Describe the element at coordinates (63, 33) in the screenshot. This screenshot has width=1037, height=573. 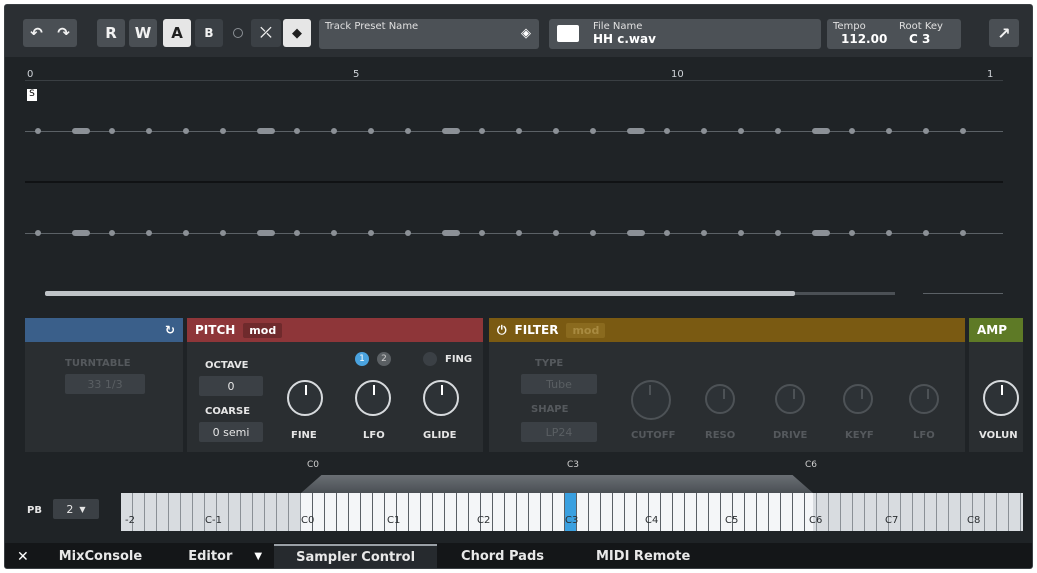
I see `redo-icon: ↷` at that location.